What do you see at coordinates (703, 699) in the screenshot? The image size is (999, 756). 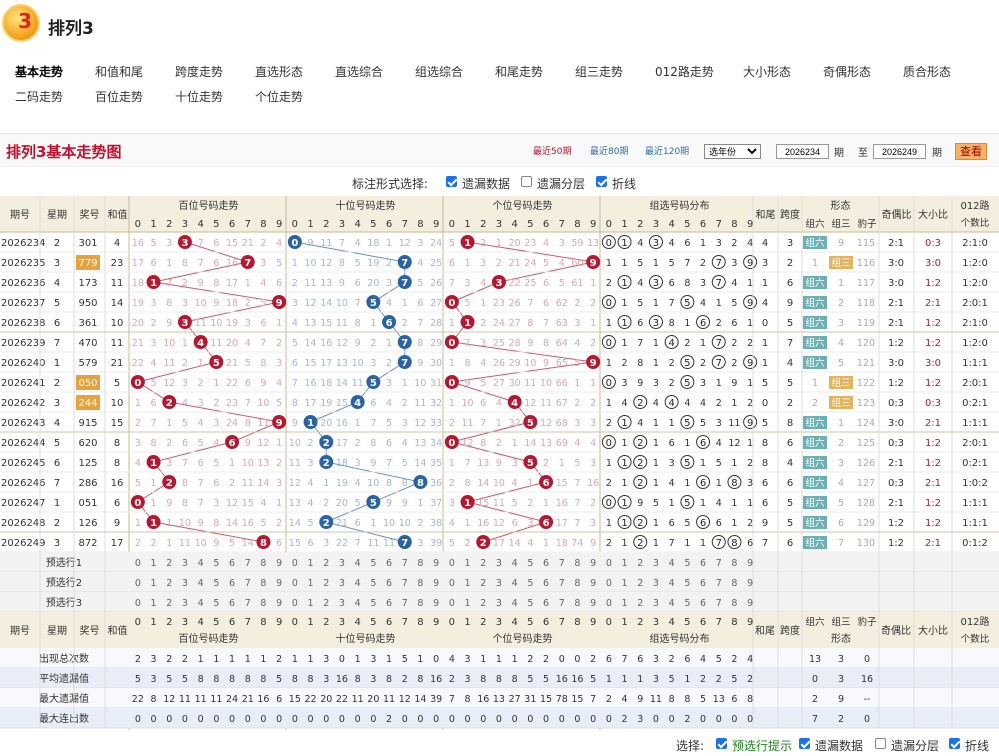 I see `stats-value: 5` at bounding box center [703, 699].